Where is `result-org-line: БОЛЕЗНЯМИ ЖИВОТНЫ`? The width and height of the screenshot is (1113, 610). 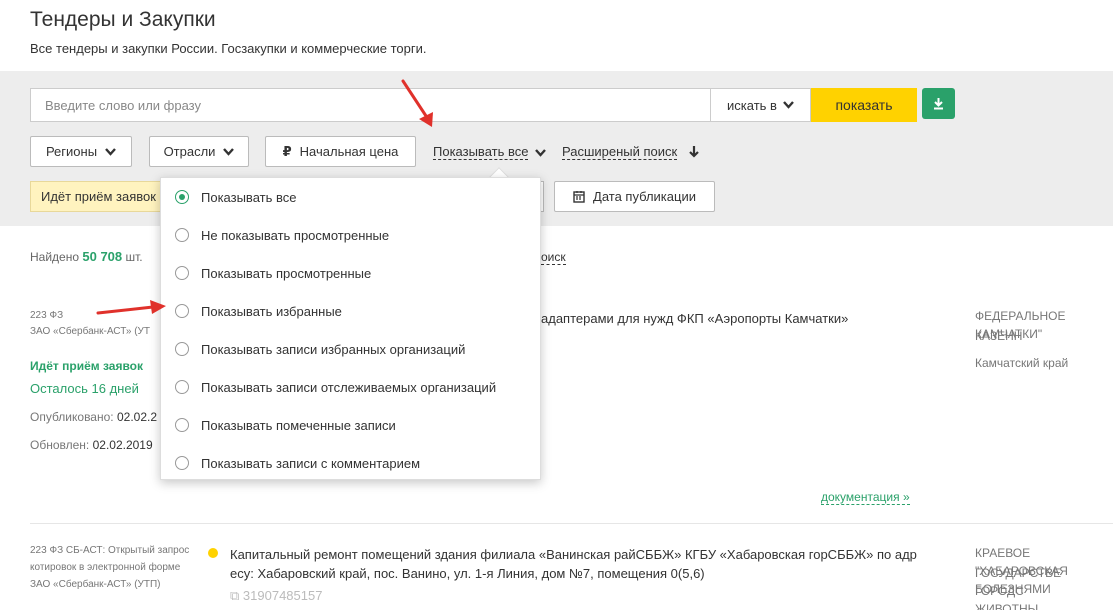 result-org-line: БОЛЕЗНЯМИ ЖИВОТНЫ is located at coordinates (1044, 594).